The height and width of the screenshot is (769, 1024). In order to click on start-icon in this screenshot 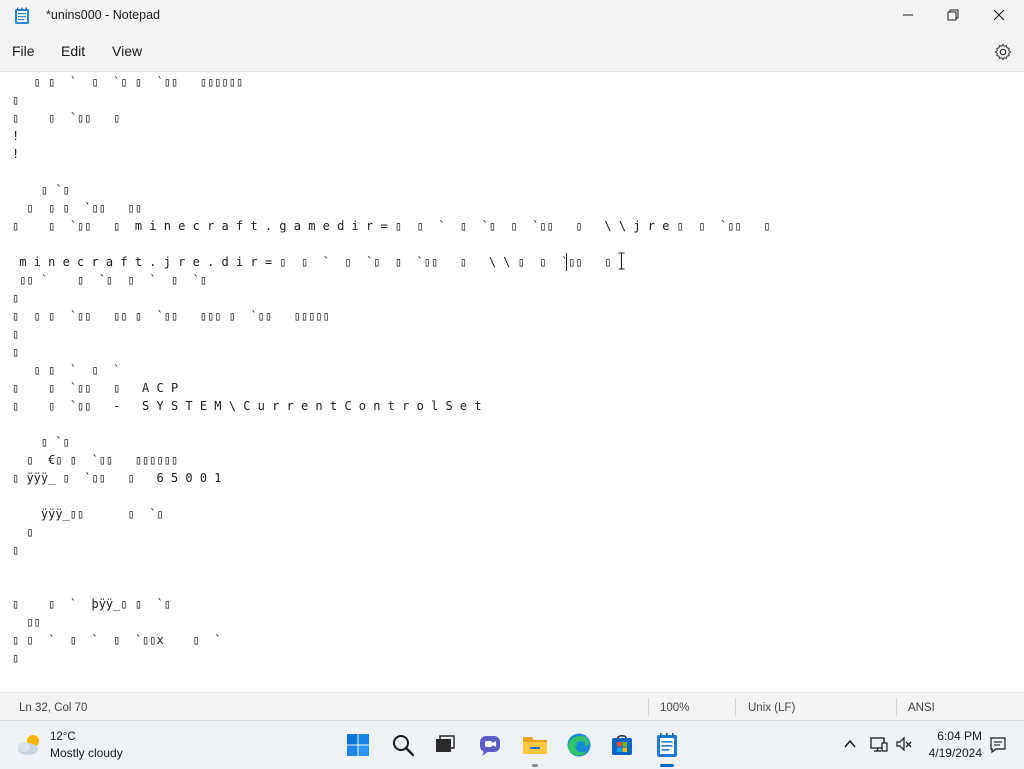, I will do `click(358, 745)`.